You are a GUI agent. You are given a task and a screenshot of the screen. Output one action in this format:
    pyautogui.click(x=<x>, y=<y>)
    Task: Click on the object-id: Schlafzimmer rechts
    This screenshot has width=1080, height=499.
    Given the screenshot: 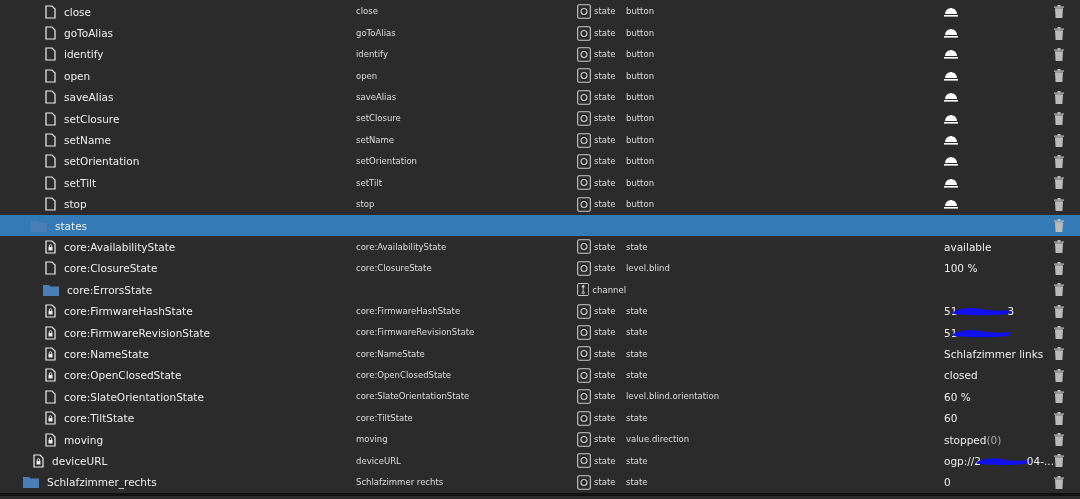 What is the action you would take?
    pyautogui.click(x=400, y=482)
    